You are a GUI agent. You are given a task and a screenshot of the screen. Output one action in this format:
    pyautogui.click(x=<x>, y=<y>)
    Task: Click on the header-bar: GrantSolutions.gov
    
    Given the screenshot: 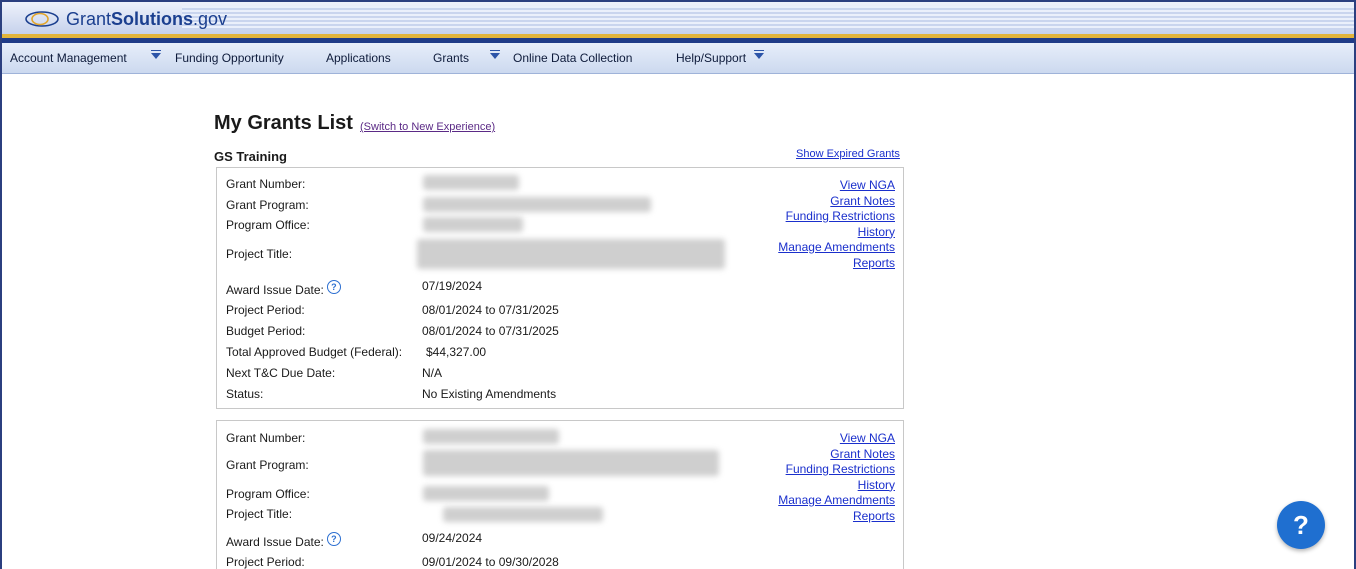 What is the action you would take?
    pyautogui.click(x=678, y=18)
    